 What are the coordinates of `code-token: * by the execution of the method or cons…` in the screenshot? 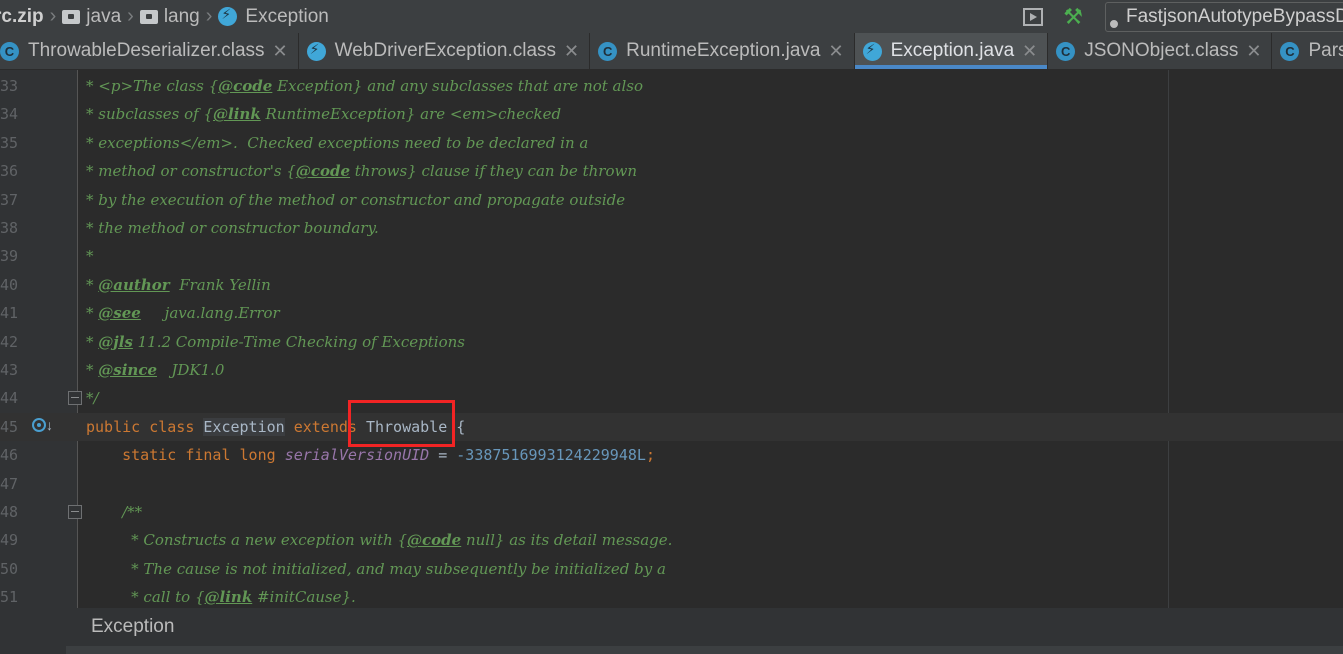 It's located at (356, 199).